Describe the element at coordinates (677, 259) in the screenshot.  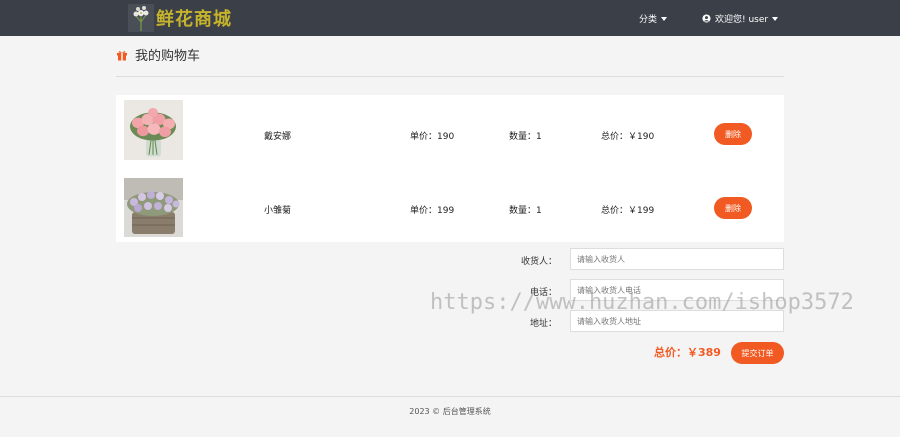
I see `receiver-input` at that location.